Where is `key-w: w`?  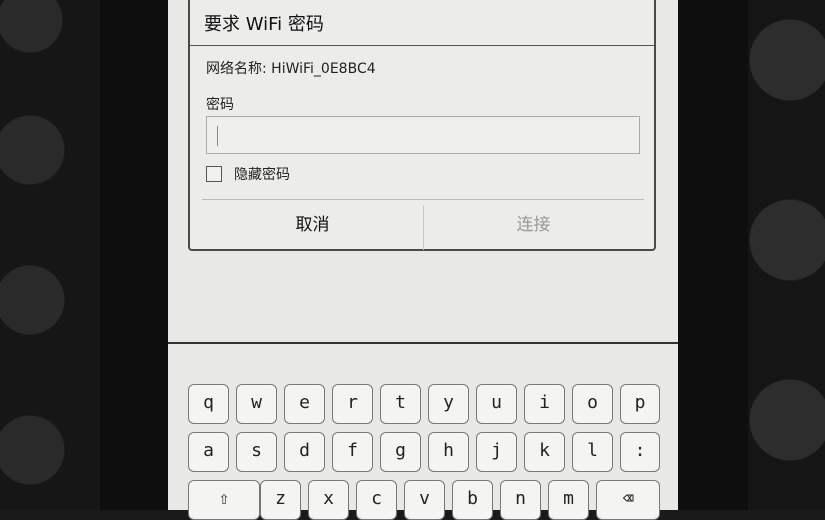
key-w: w is located at coordinates (256, 404).